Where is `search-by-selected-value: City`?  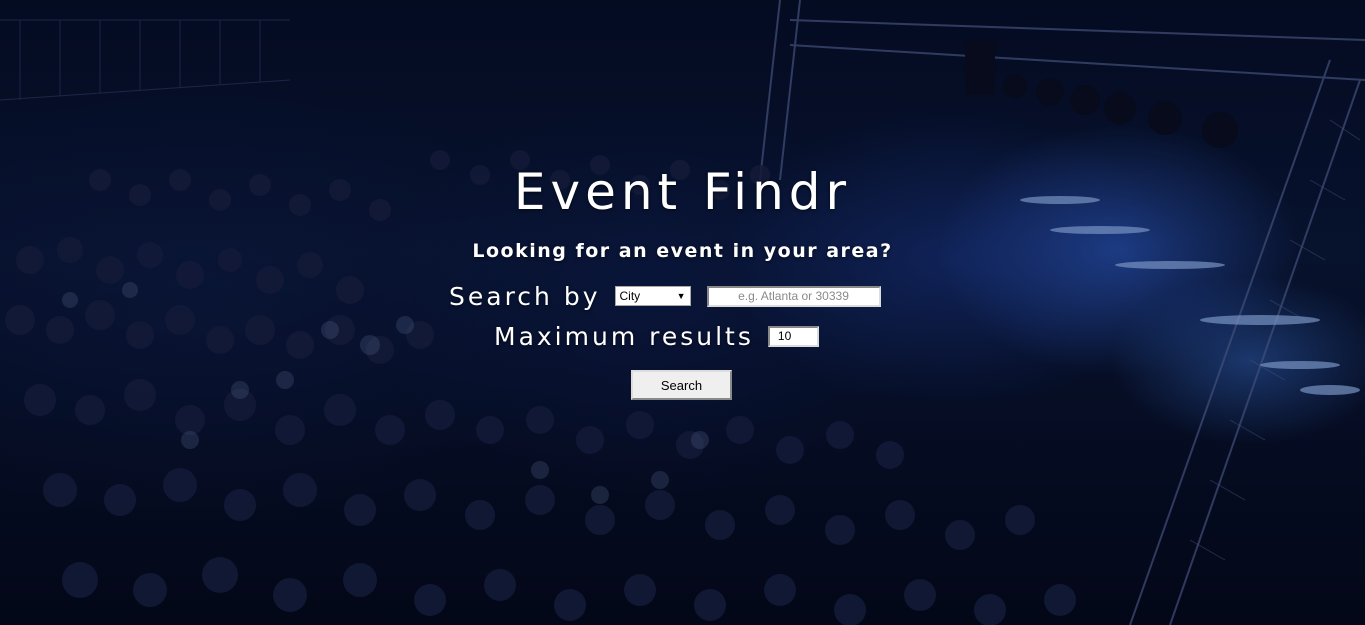
search-by-selected-value: City is located at coordinates (630, 296).